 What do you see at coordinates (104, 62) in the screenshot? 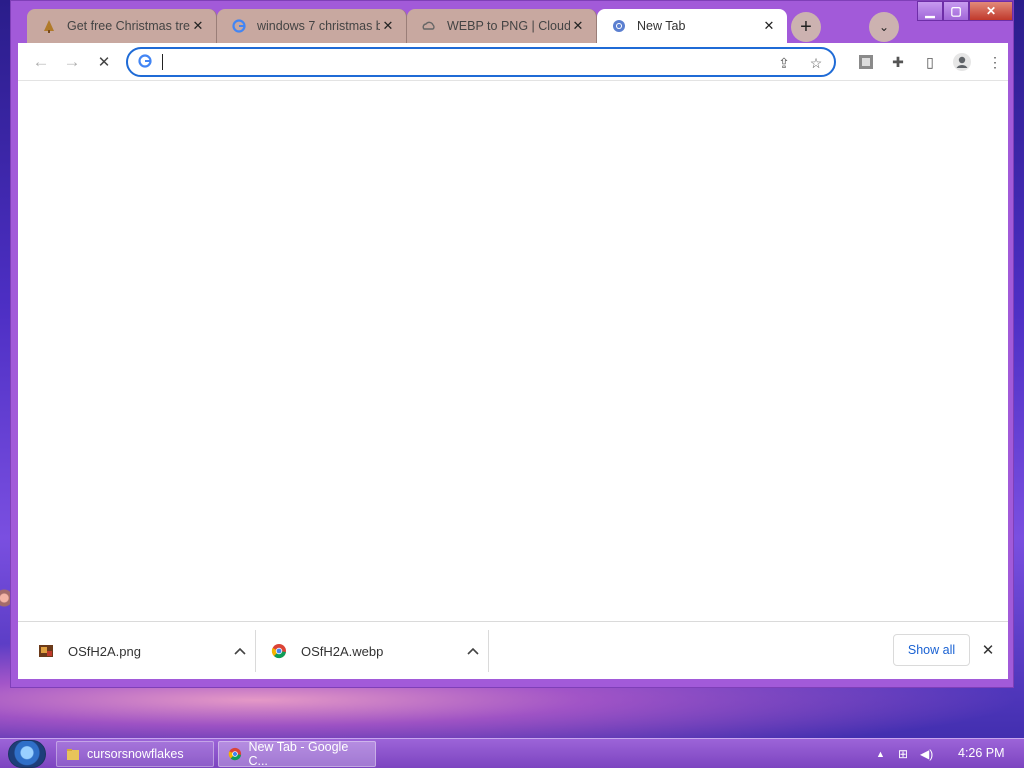
I see `stop-loading-icon: ✕` at bounding box center [104, 62].